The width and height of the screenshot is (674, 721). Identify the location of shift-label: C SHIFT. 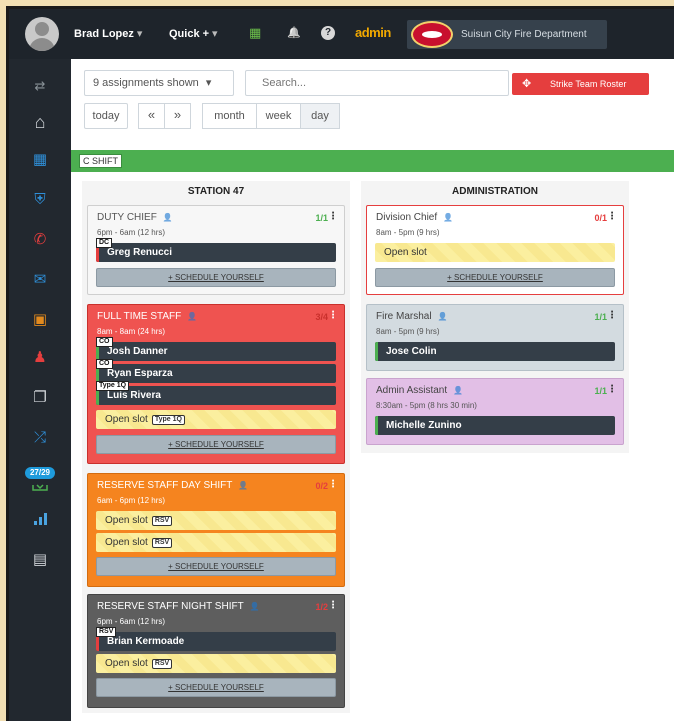
(100, 161).